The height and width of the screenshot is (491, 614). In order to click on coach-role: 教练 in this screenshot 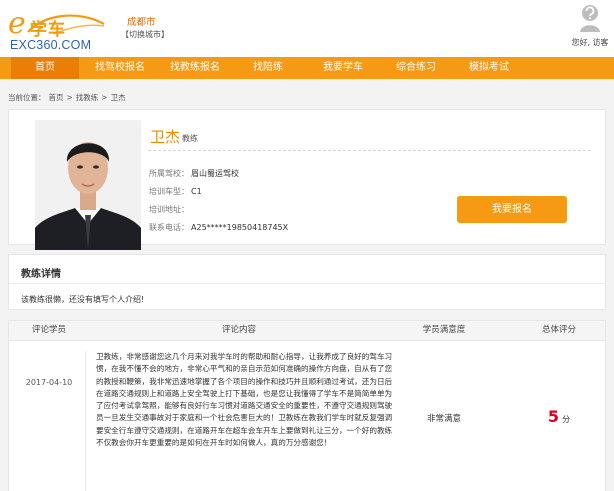, I will do `click(190, 138)`.